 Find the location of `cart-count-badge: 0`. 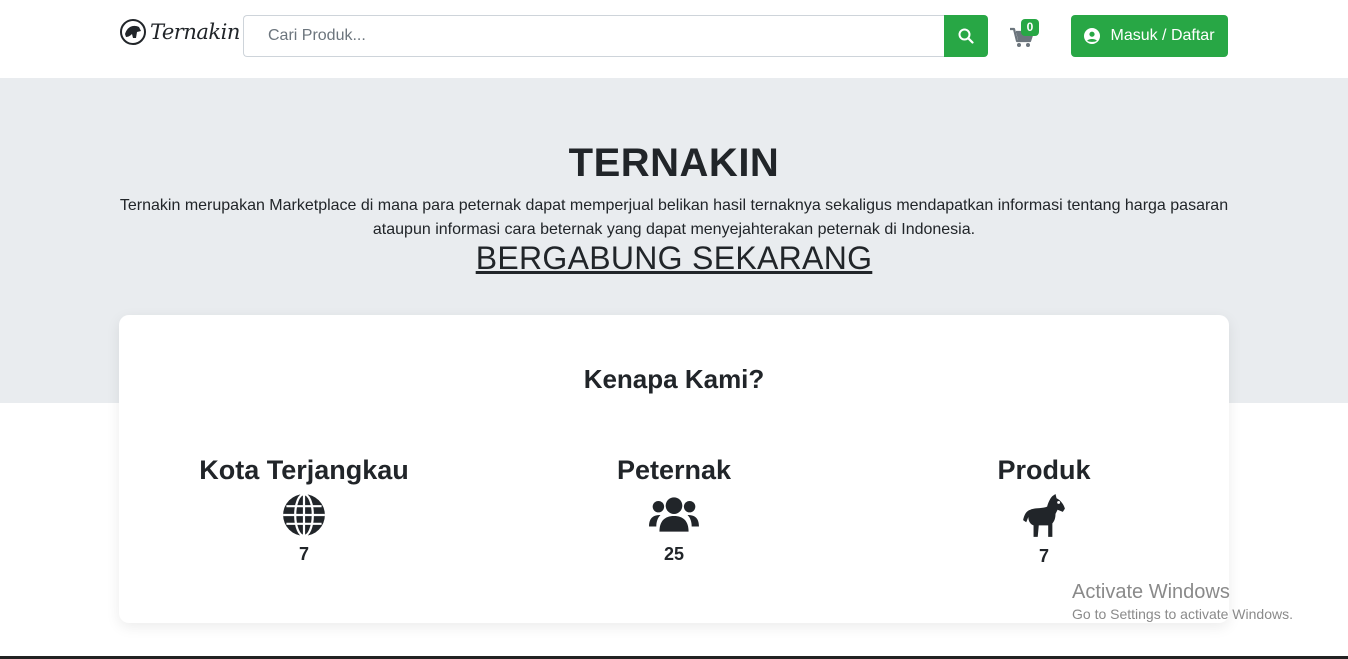

cart-count-badge: 0 is located at coordinates (1030, 27).